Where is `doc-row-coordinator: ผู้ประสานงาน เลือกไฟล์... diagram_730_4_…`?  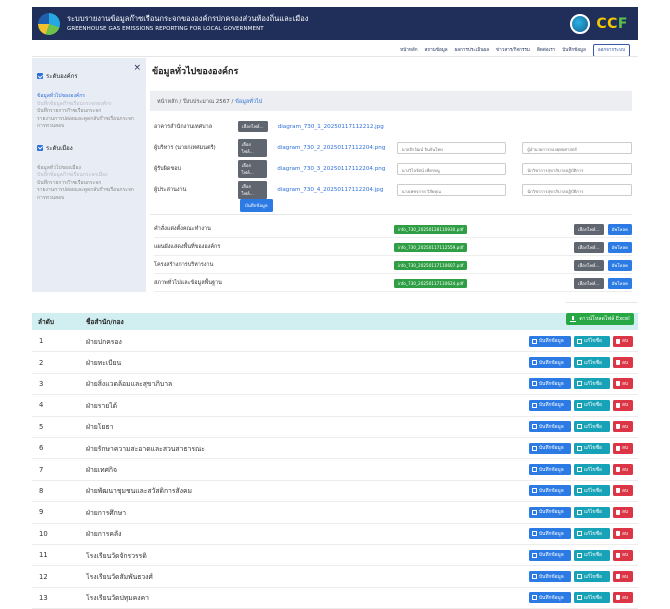 doc-row-coordinator: ผู้ประสานงาน เลือกไฟล์... diagram_730_4_… is located at coordinates (393, 189).